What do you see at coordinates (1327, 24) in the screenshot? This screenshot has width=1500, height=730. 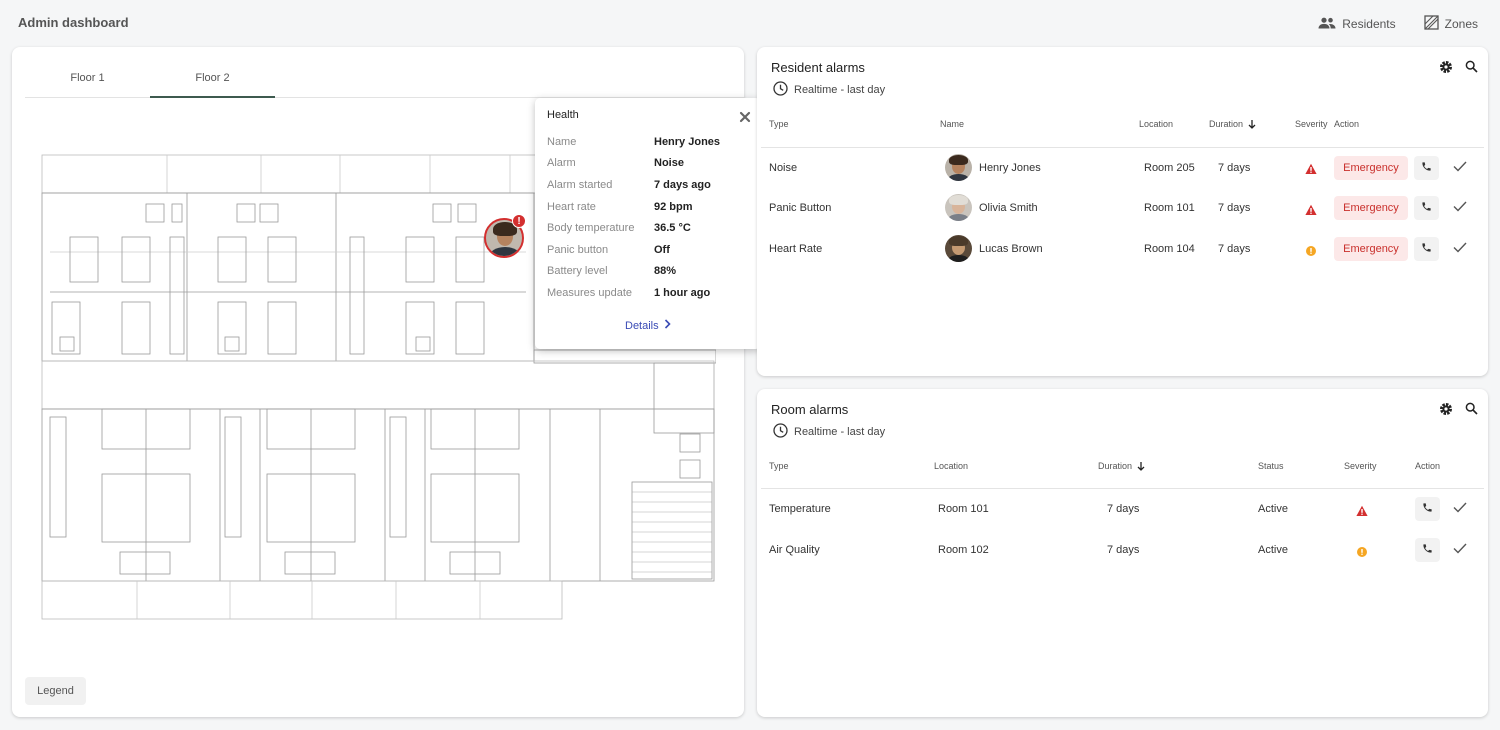 I see `people-icon` at bounding box center [1327, 24].